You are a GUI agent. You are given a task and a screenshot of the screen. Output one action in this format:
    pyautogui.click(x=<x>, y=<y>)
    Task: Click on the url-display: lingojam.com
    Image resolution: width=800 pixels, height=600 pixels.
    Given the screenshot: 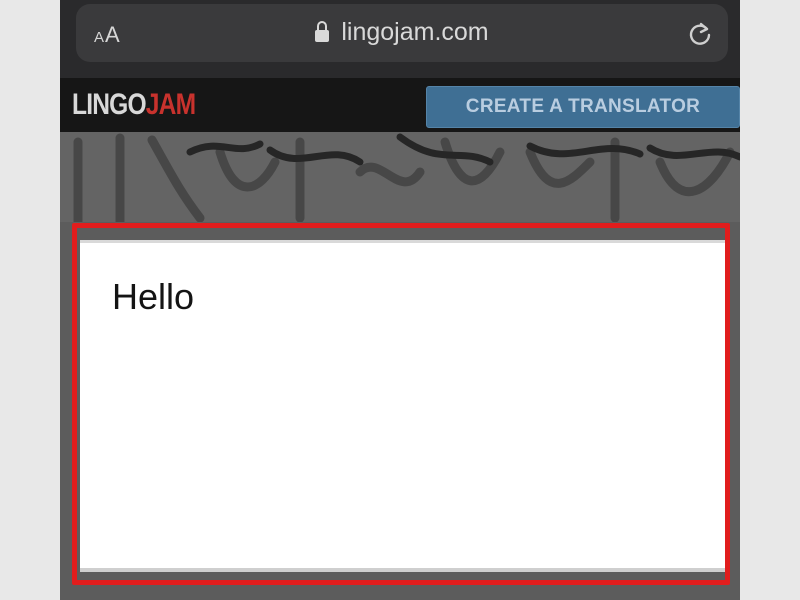 What is the action you would take?
    pyautogui.click(x=402, y=32)
    